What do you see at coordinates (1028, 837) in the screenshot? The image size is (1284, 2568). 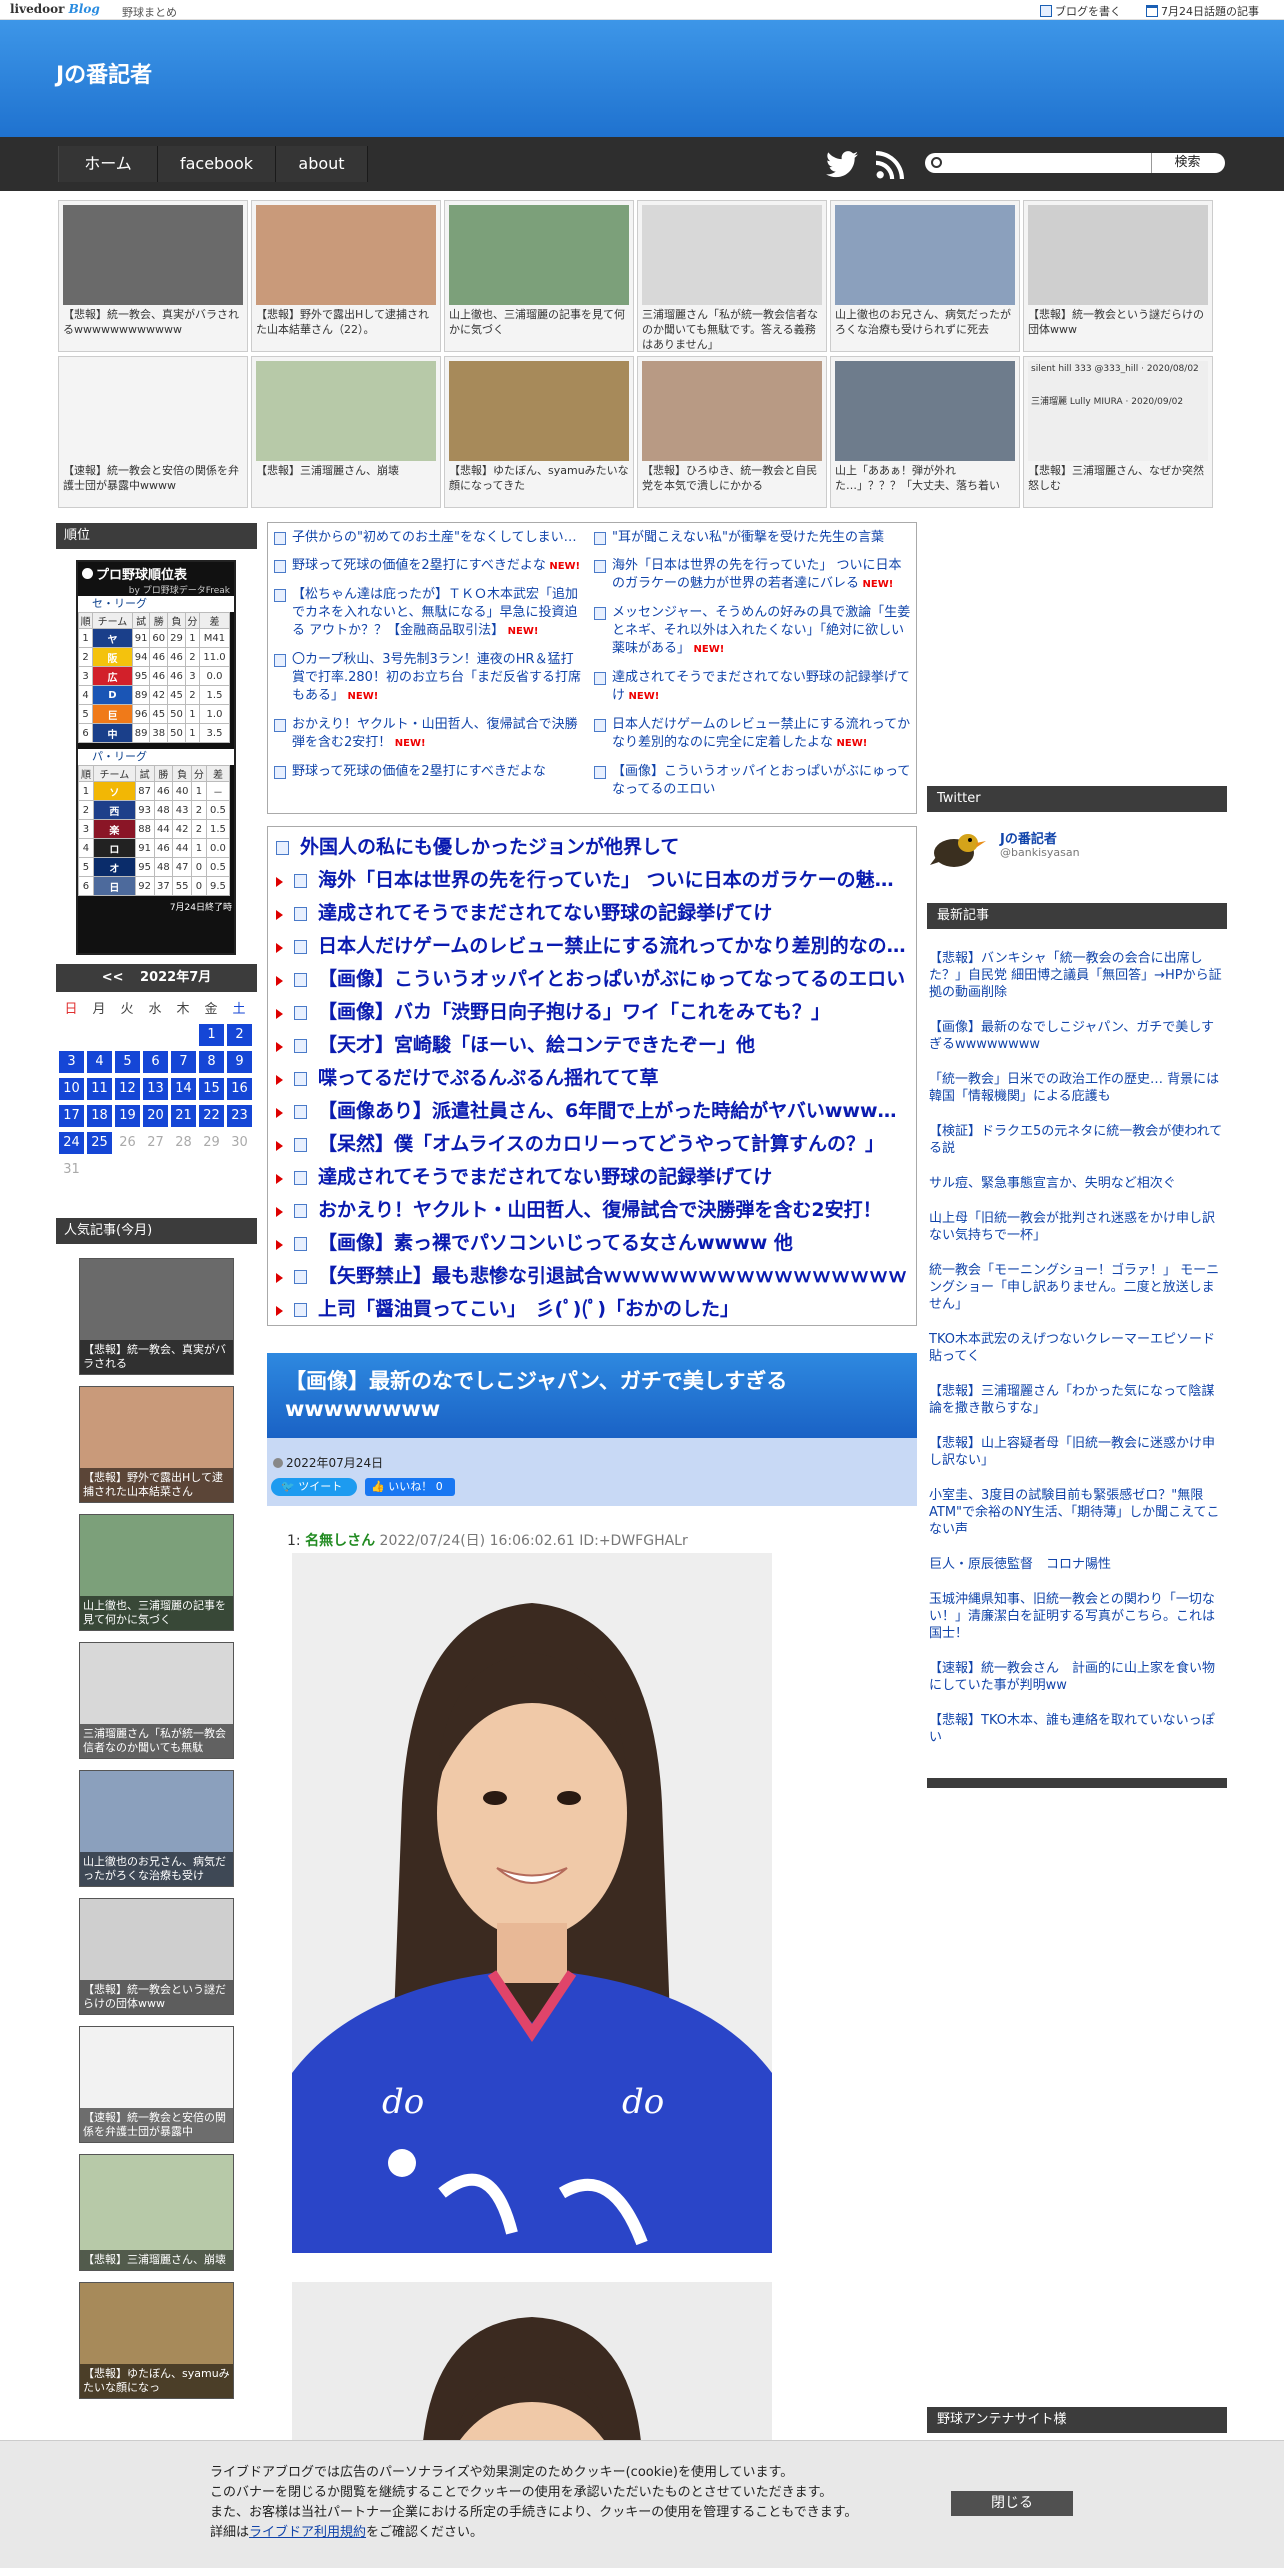 I see `twitter-name: Jの番記者` at bounding box center [1028, 837].